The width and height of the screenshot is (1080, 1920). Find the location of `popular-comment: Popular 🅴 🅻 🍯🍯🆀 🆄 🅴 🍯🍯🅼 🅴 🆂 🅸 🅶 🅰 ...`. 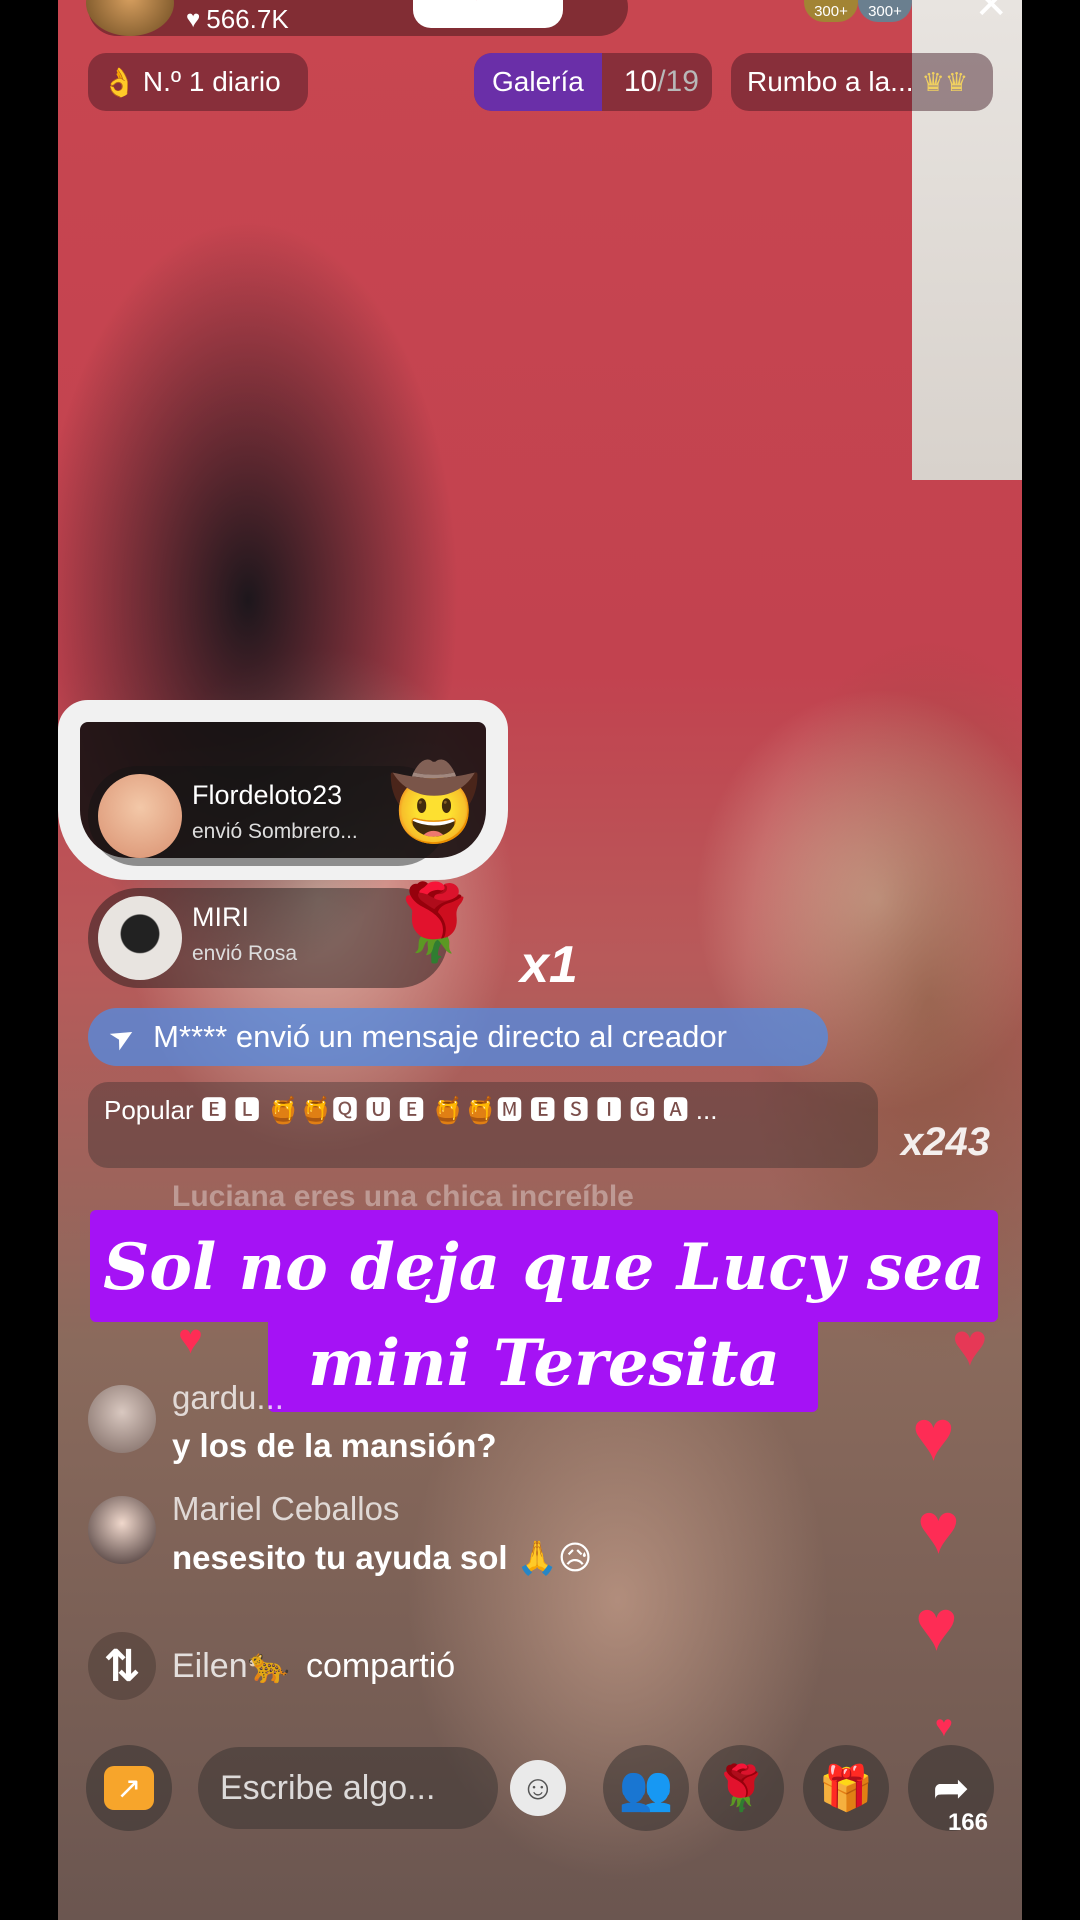

popular-comment: Popular 🅴 🅻 🍯🍯🆀 🆄 🅴 🍯🍯🅼 🅴 🆂 🅸 🅶 🅰 ... is located at coordinates (483, 1125).